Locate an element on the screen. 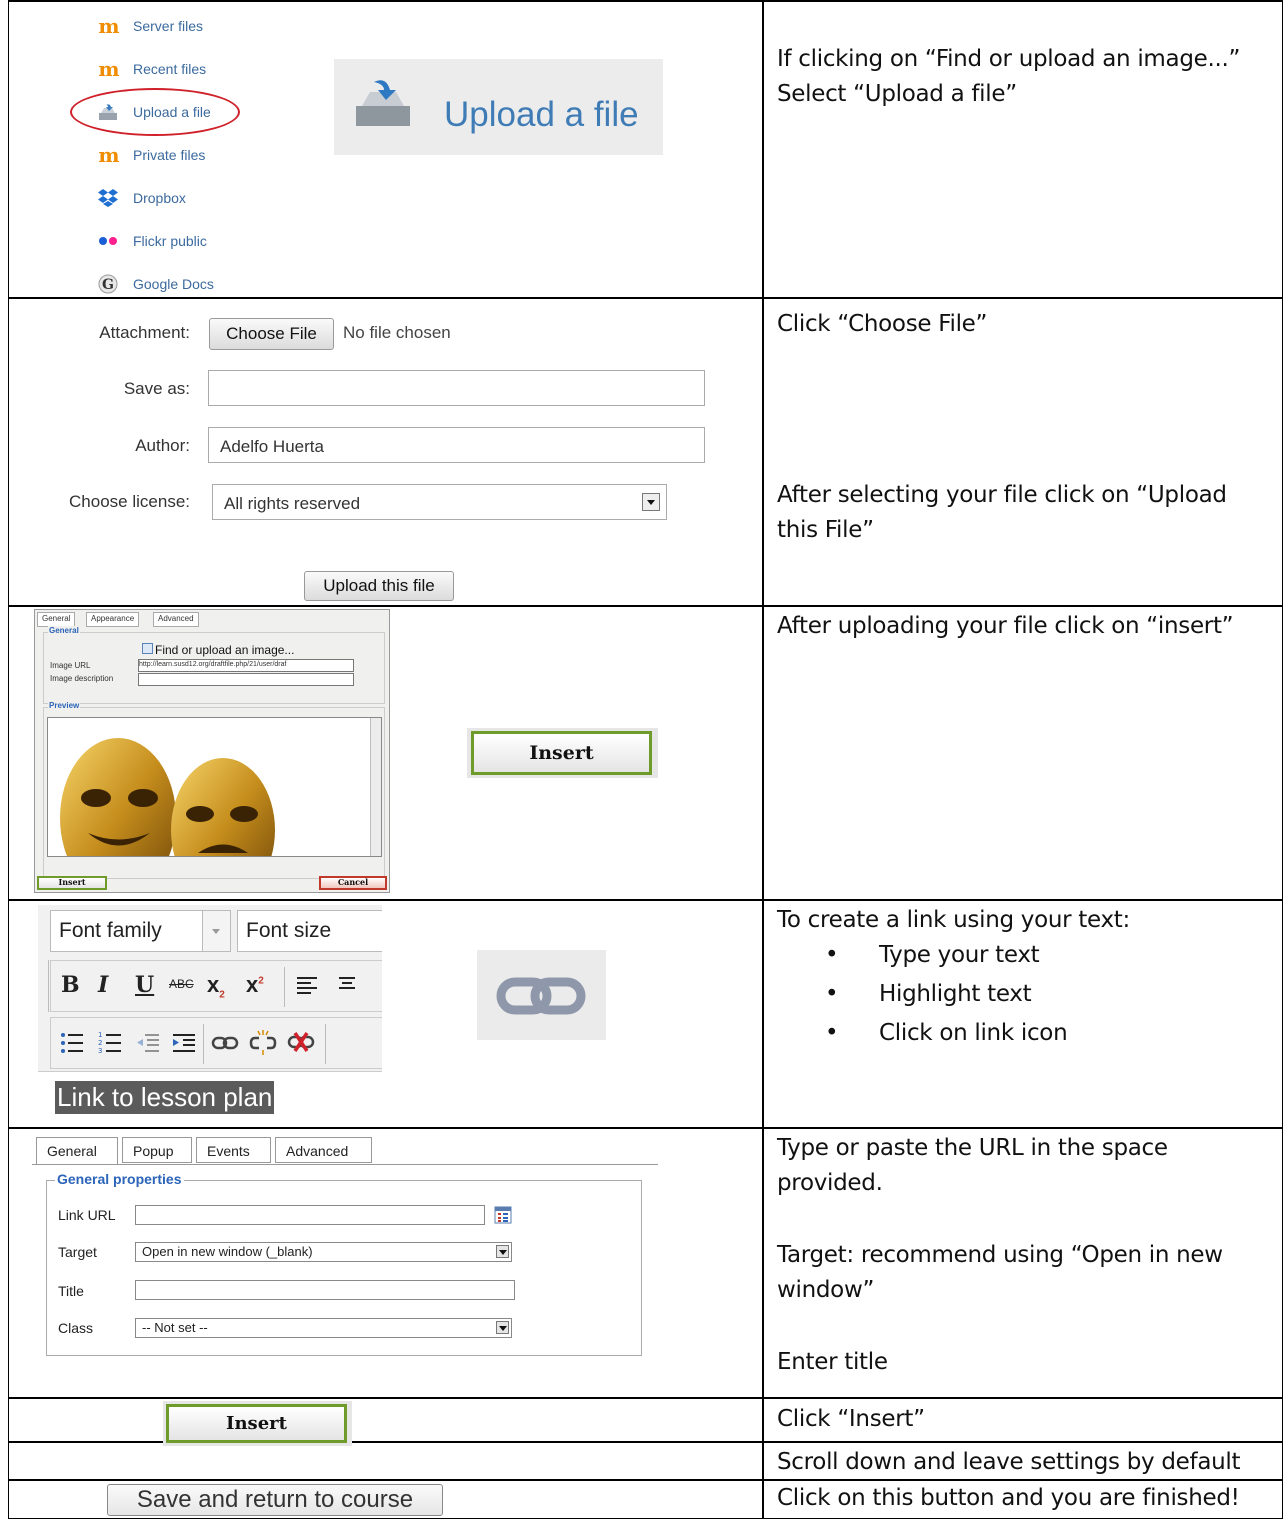 This screenshot has height=1519, width=1284. editor-content-area: Link to lesson plan is located at coordinates (210, 1098).